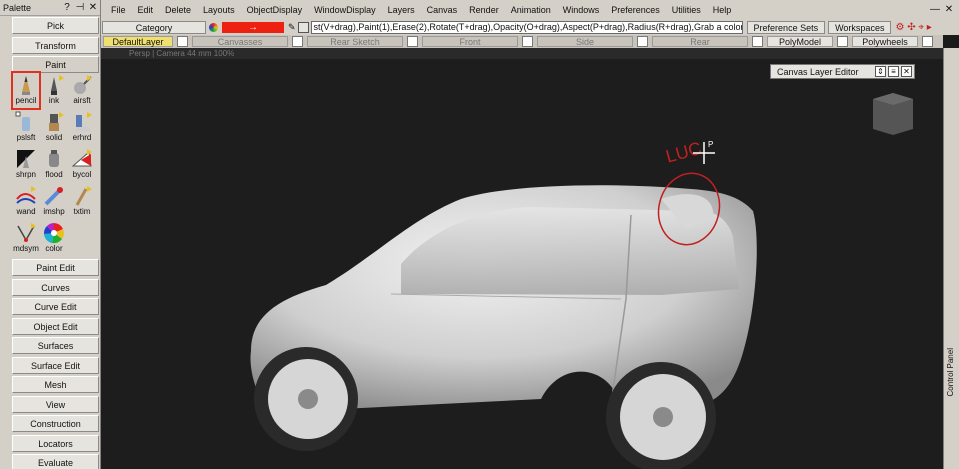  What do you see at coordinates (55, 287) in the screenshot?
I see `palette-button-curves: Curves` at bounding box center [55, 287].